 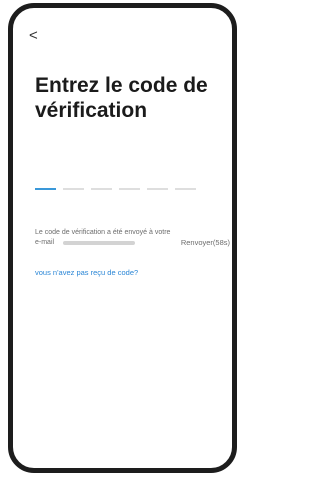 I want to click on chevron-left-icon: <, so click(x=33, y=35).